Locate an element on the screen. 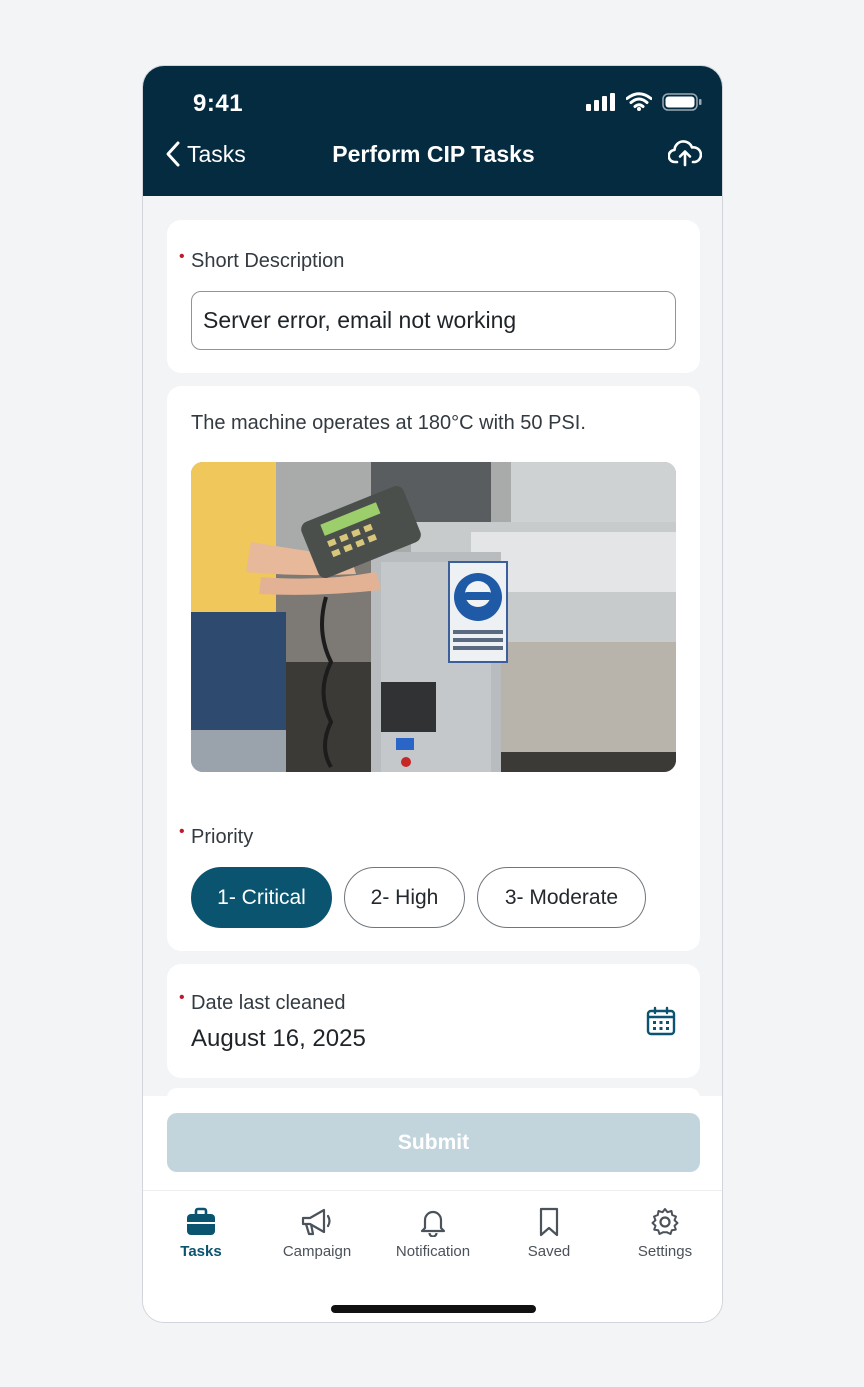 This screenshot has height=1387, width=864. bookmark-icon is located at coordinates (549, 1222).